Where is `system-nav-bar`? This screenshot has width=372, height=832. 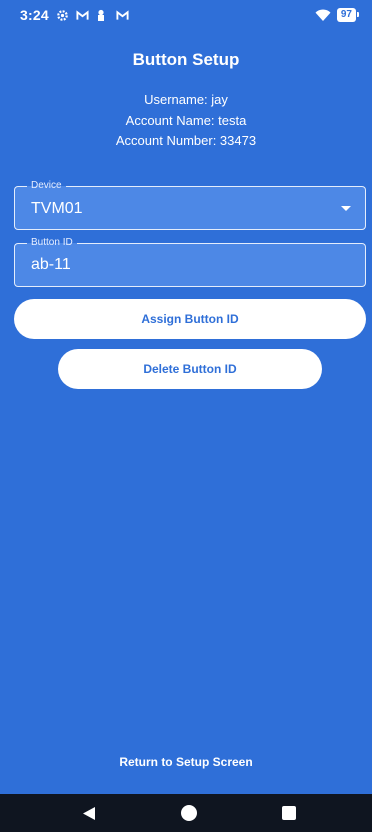
system-nav-bar is located at coordinates (186, 813).